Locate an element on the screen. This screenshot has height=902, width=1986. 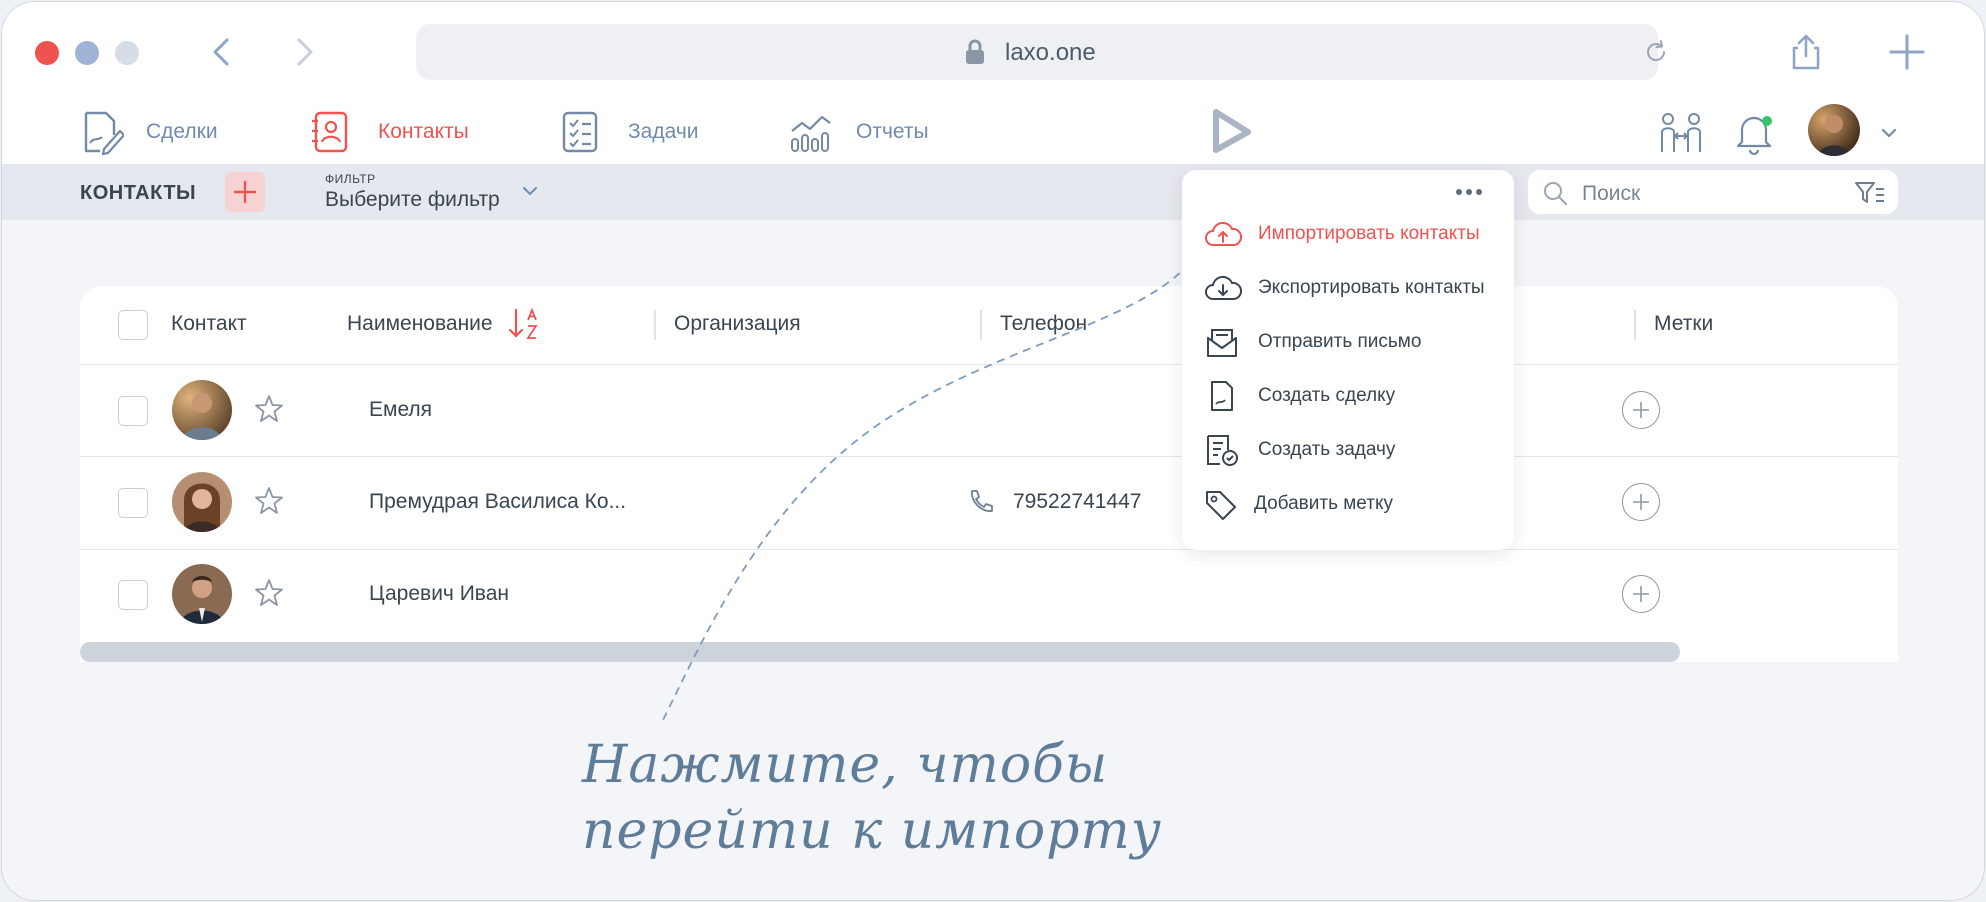
user-avatar-image is located at coordinates (1834, 130).